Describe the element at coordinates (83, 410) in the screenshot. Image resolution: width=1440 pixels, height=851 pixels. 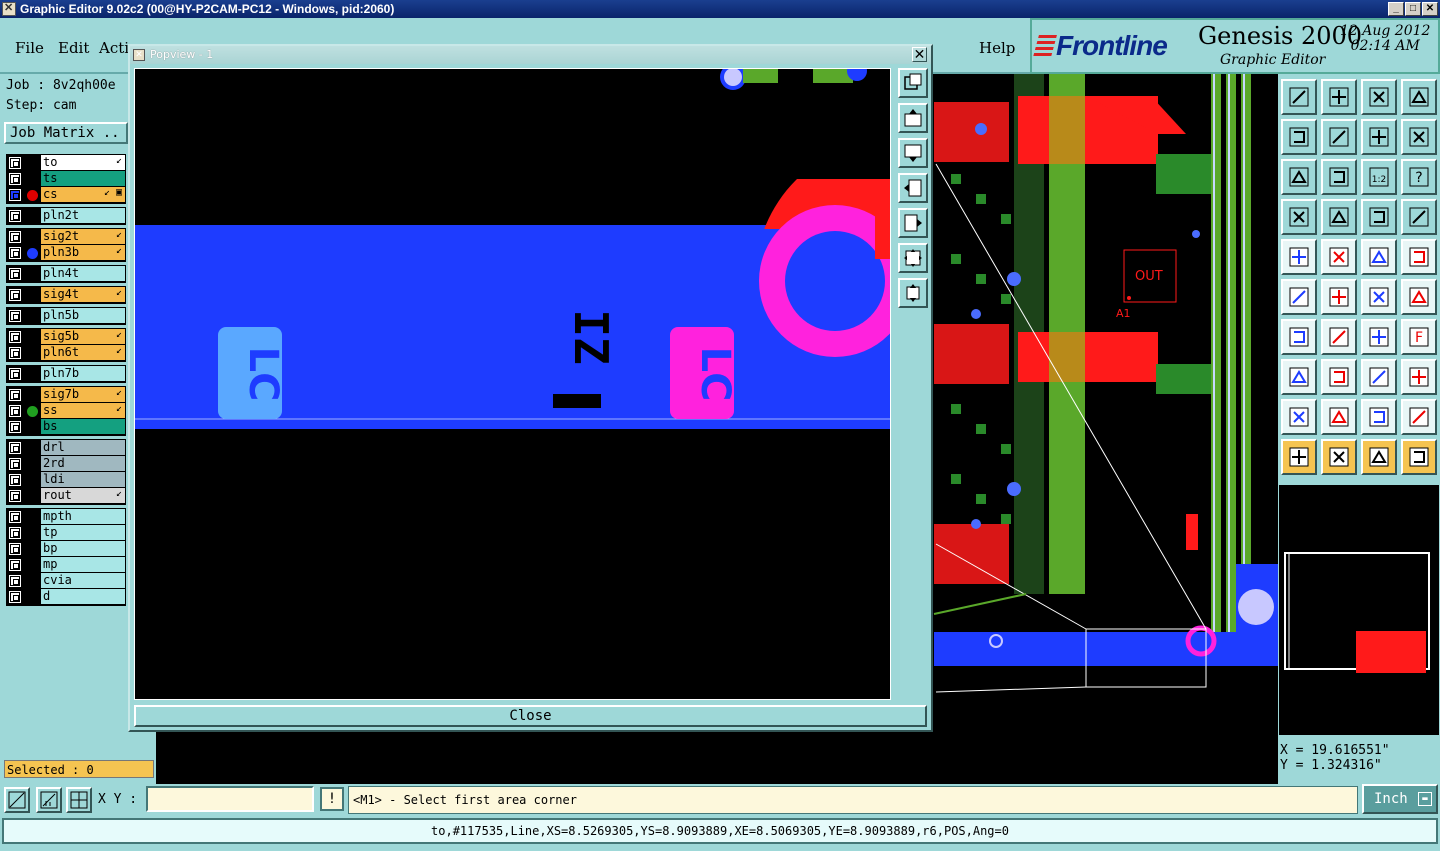
I see `layer-name: ss` at that location.